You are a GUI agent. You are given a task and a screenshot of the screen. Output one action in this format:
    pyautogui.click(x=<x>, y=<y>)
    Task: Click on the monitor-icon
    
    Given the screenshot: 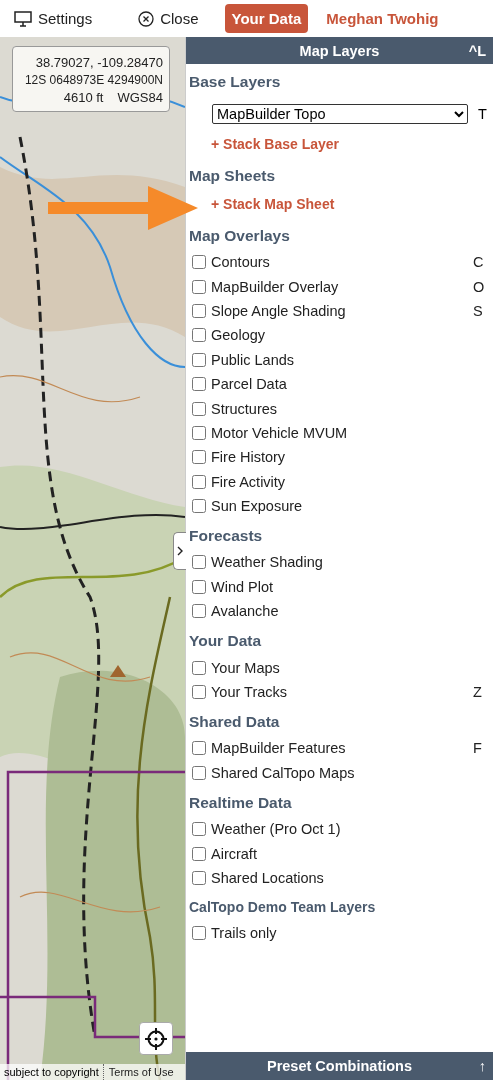 What is the action you would take?
    pyautogui.click(x=23, y=18)
    